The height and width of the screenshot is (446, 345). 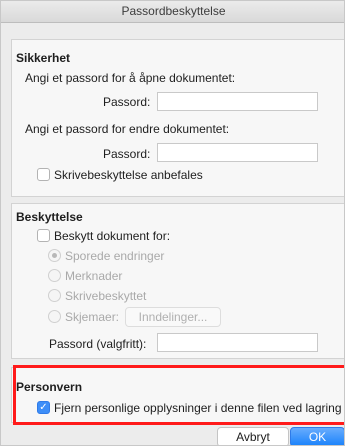 I want to click on modify-password-input, so click(x=237, y=152).